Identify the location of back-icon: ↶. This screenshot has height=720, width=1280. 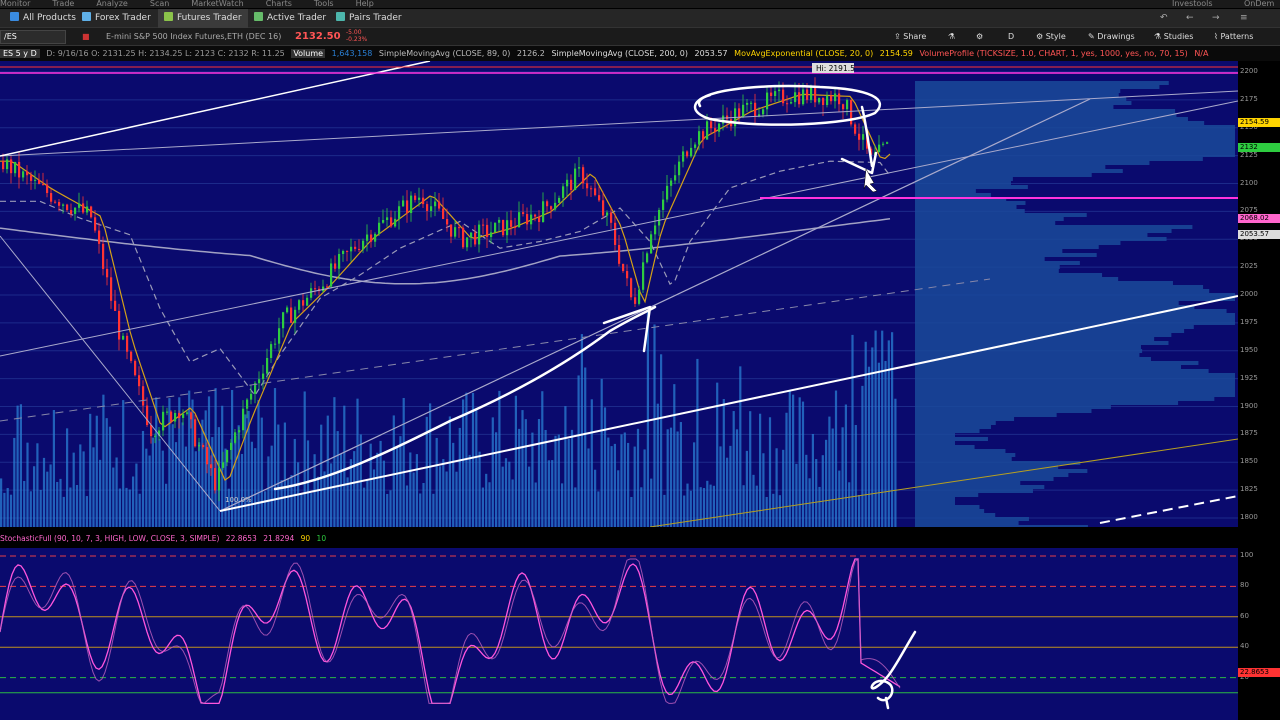
(1164, 18).